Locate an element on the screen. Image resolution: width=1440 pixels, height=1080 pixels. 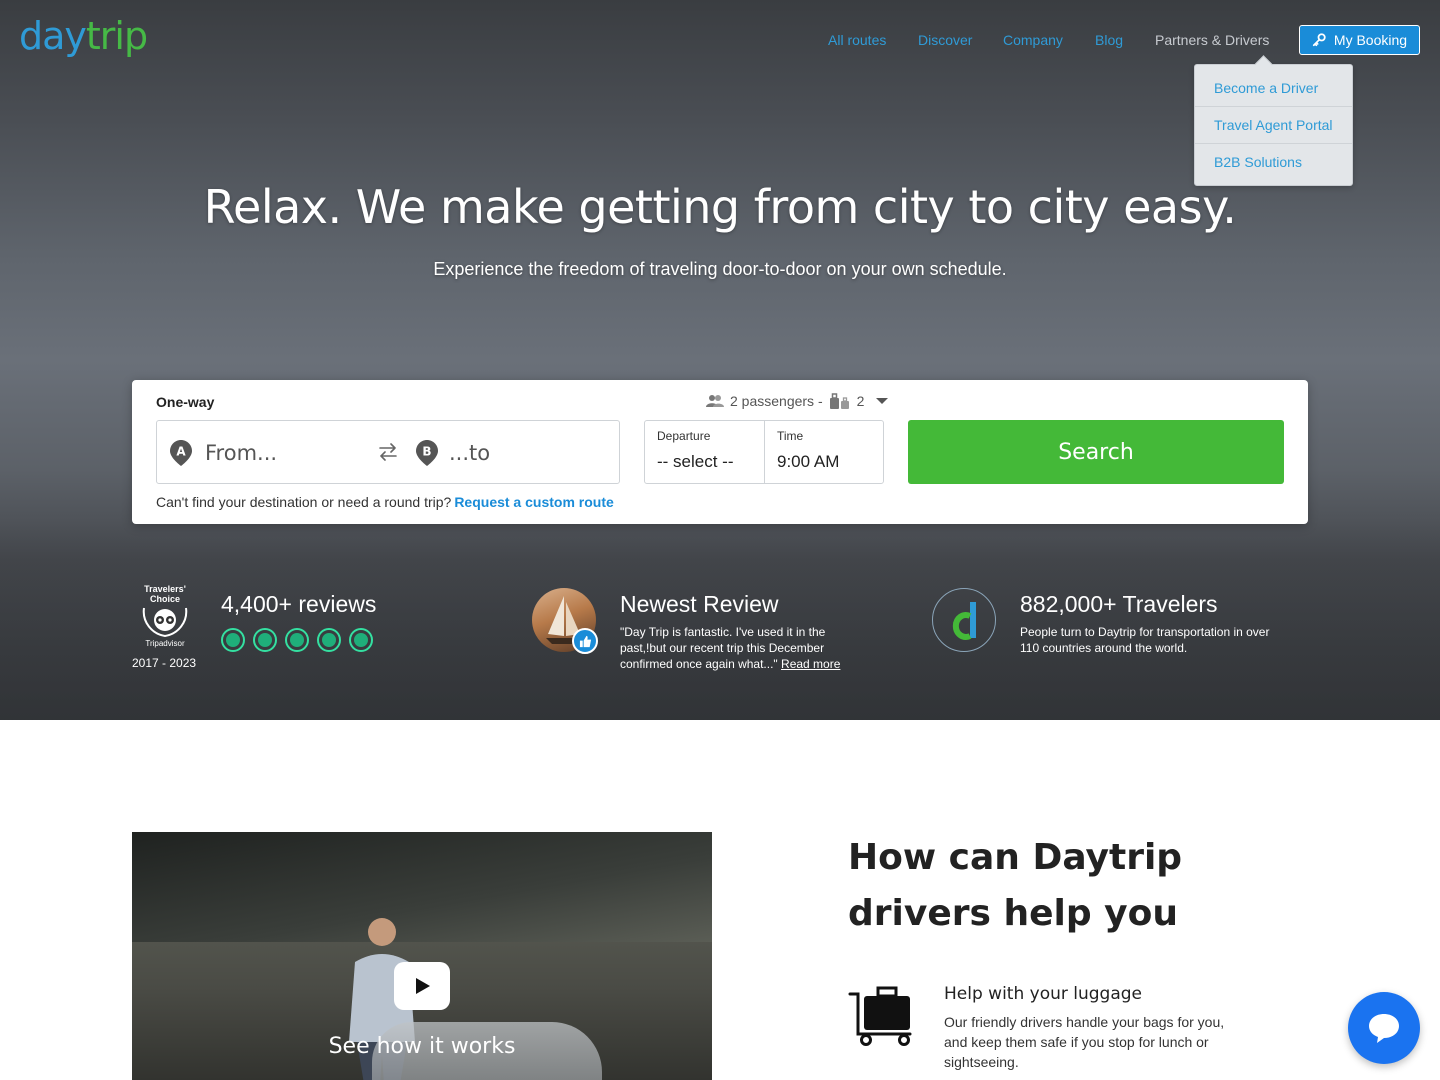
time-label: Time is located at coordinates (790, 436).